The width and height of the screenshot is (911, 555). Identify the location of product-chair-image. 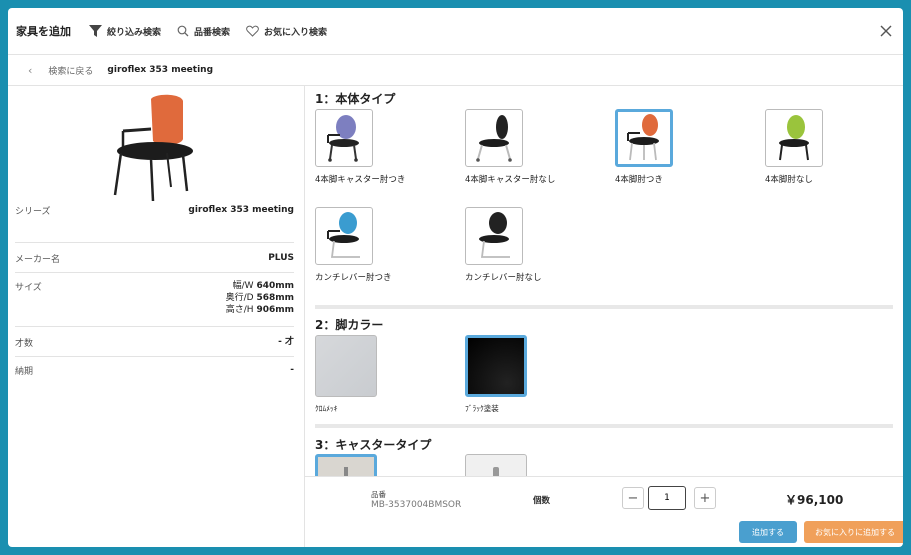
(153, 147).